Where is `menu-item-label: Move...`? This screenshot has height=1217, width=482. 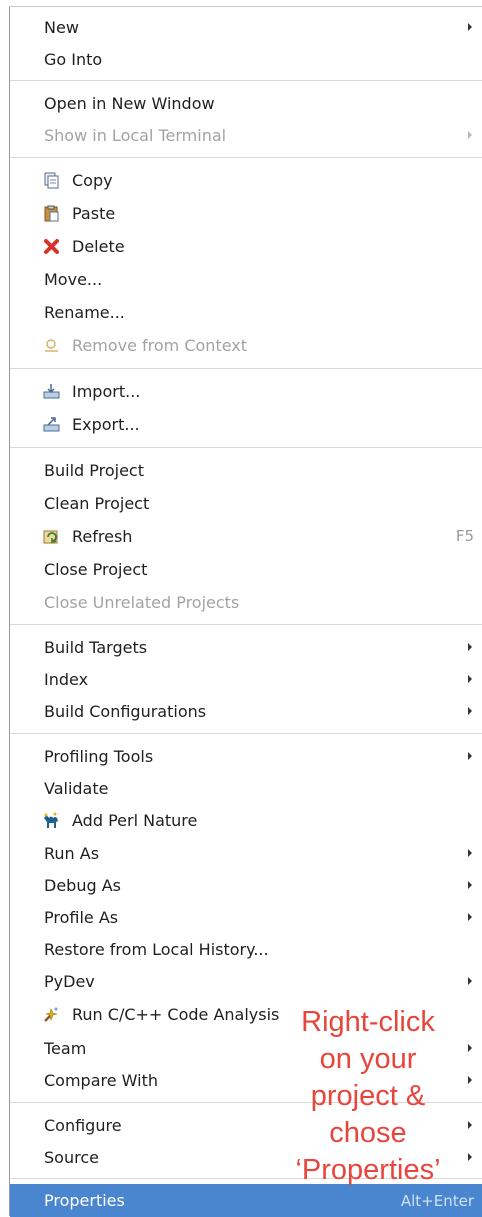 menu-item-label: Move... is located at coordinates (73, 279).